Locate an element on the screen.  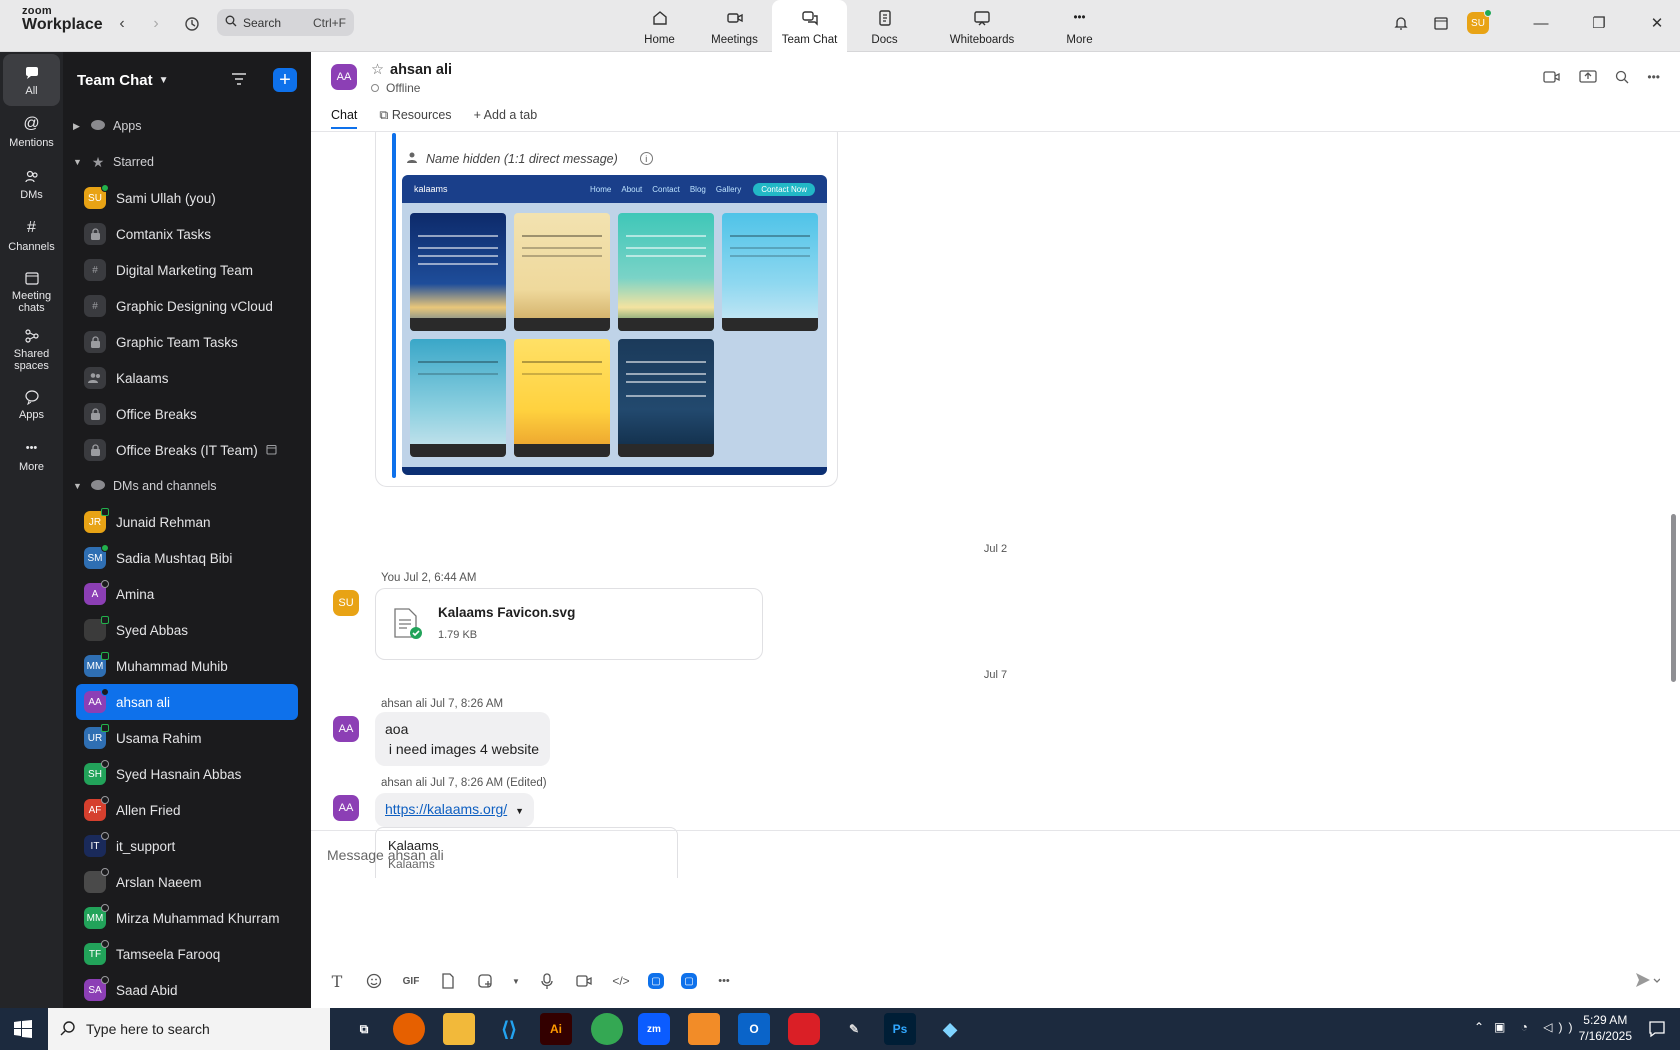
star-outline-icon: ☆ is located at coordinates (377, 70).